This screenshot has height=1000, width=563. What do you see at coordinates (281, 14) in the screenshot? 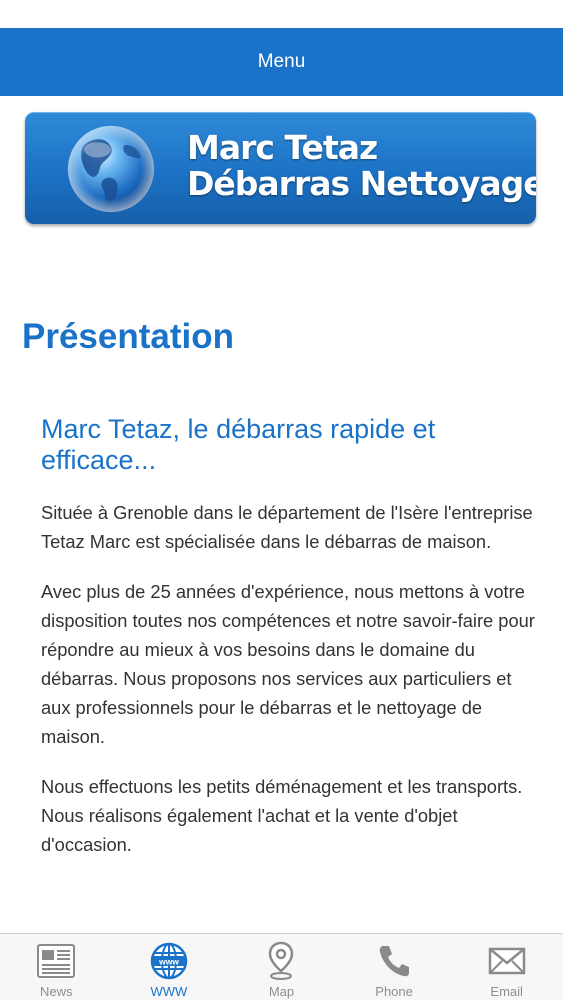
I see `status-bar` at bounding box center [281, 14].